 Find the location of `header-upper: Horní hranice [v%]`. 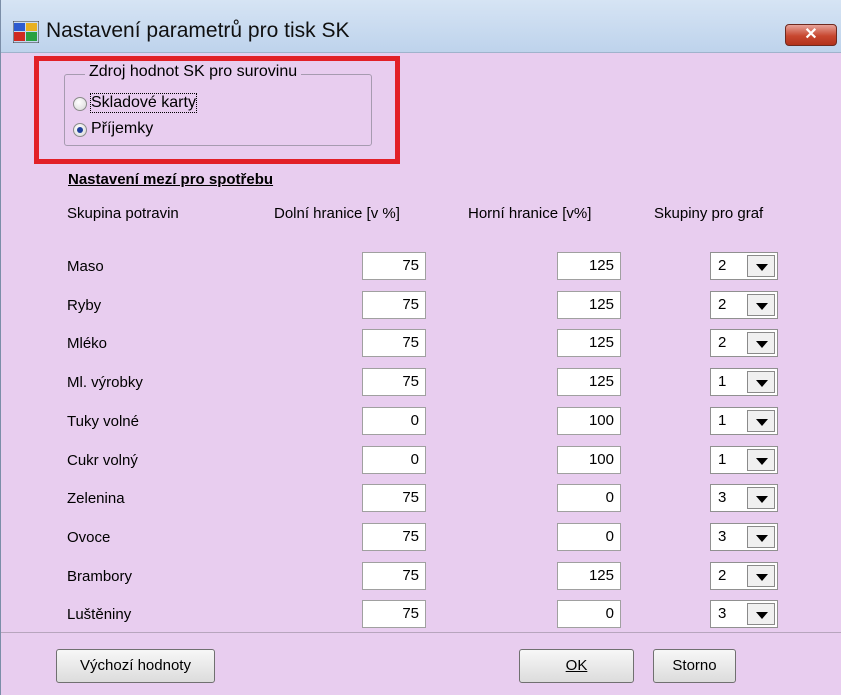

header-upper: Horní hranice [v%] is located at coordinates (530, 213).